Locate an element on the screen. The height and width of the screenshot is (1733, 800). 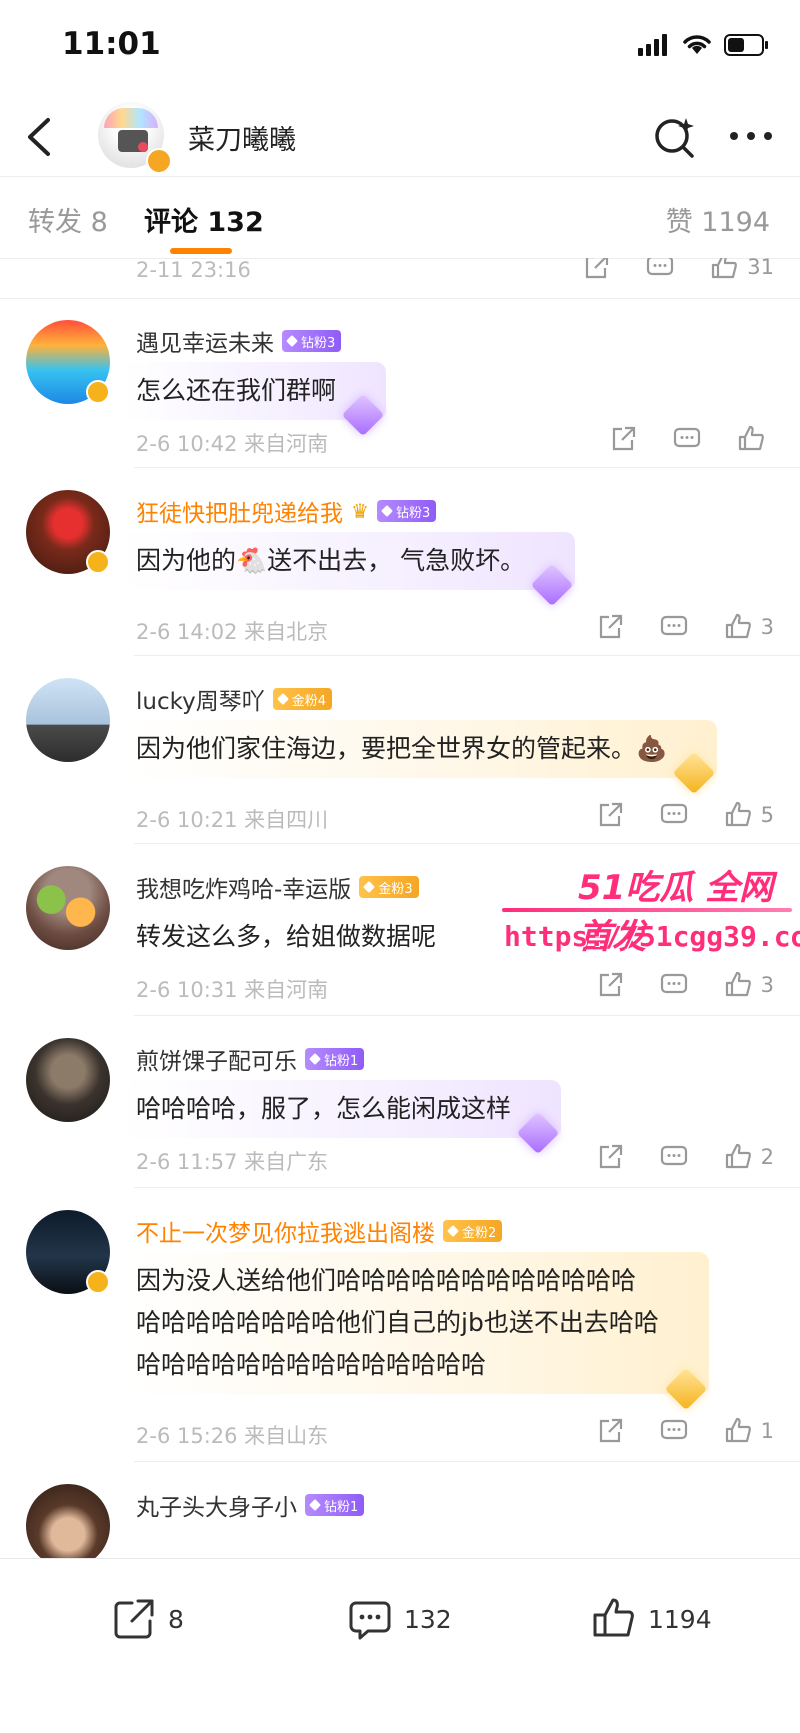
fan-badge: 金粉3 is located at coordinates (389, 887).